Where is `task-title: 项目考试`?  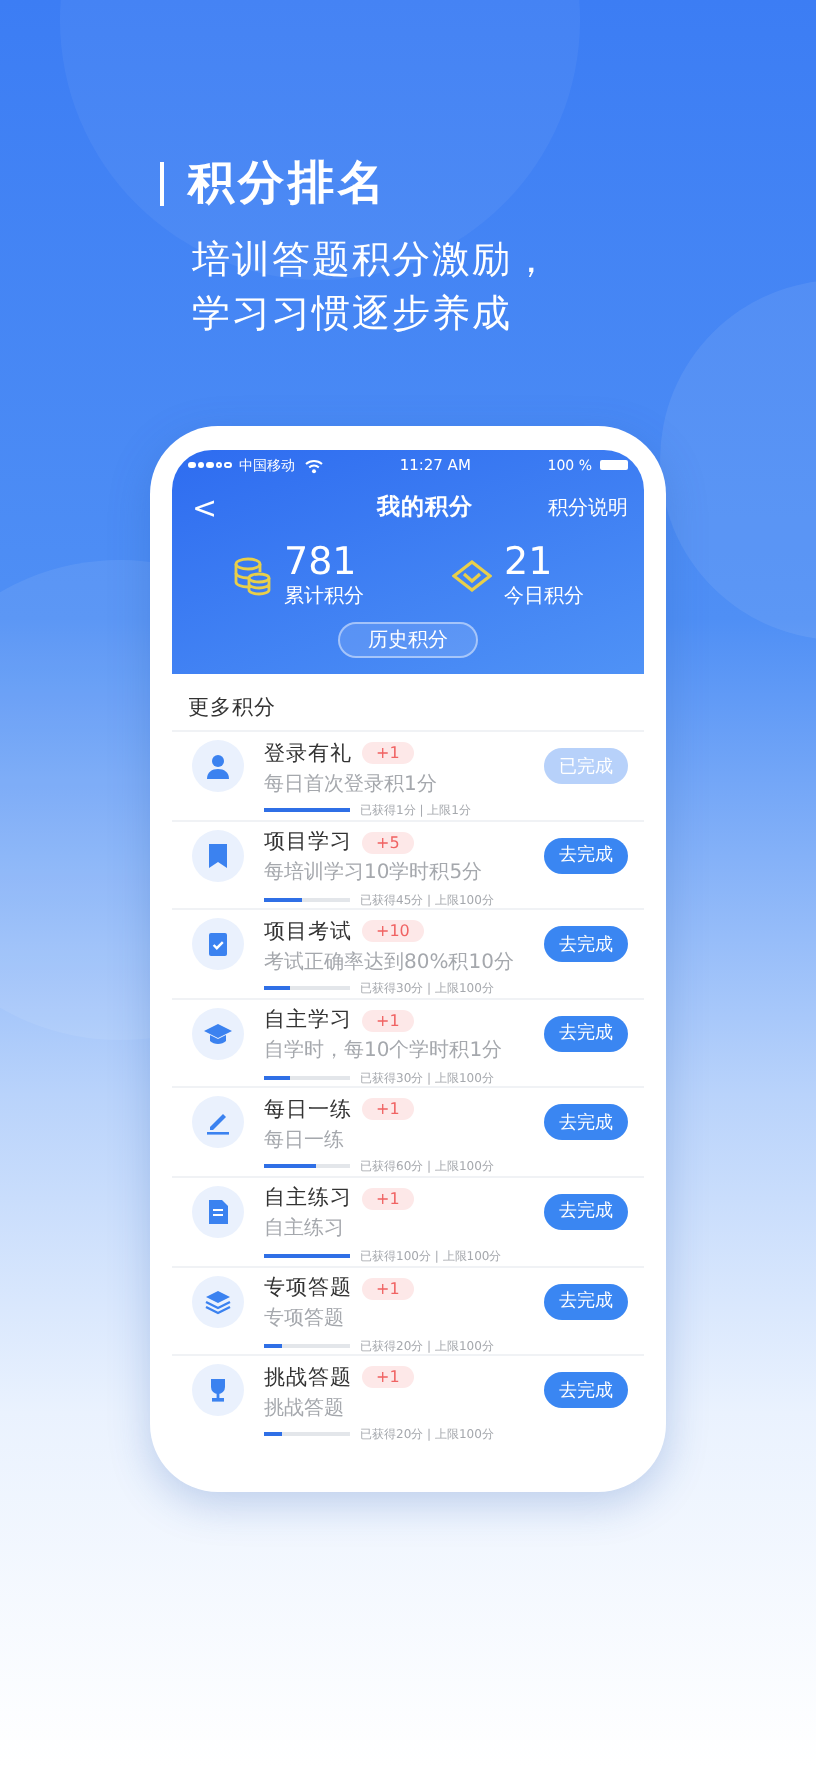 task-title: 项目考试 is located at coordinates (308, 931).